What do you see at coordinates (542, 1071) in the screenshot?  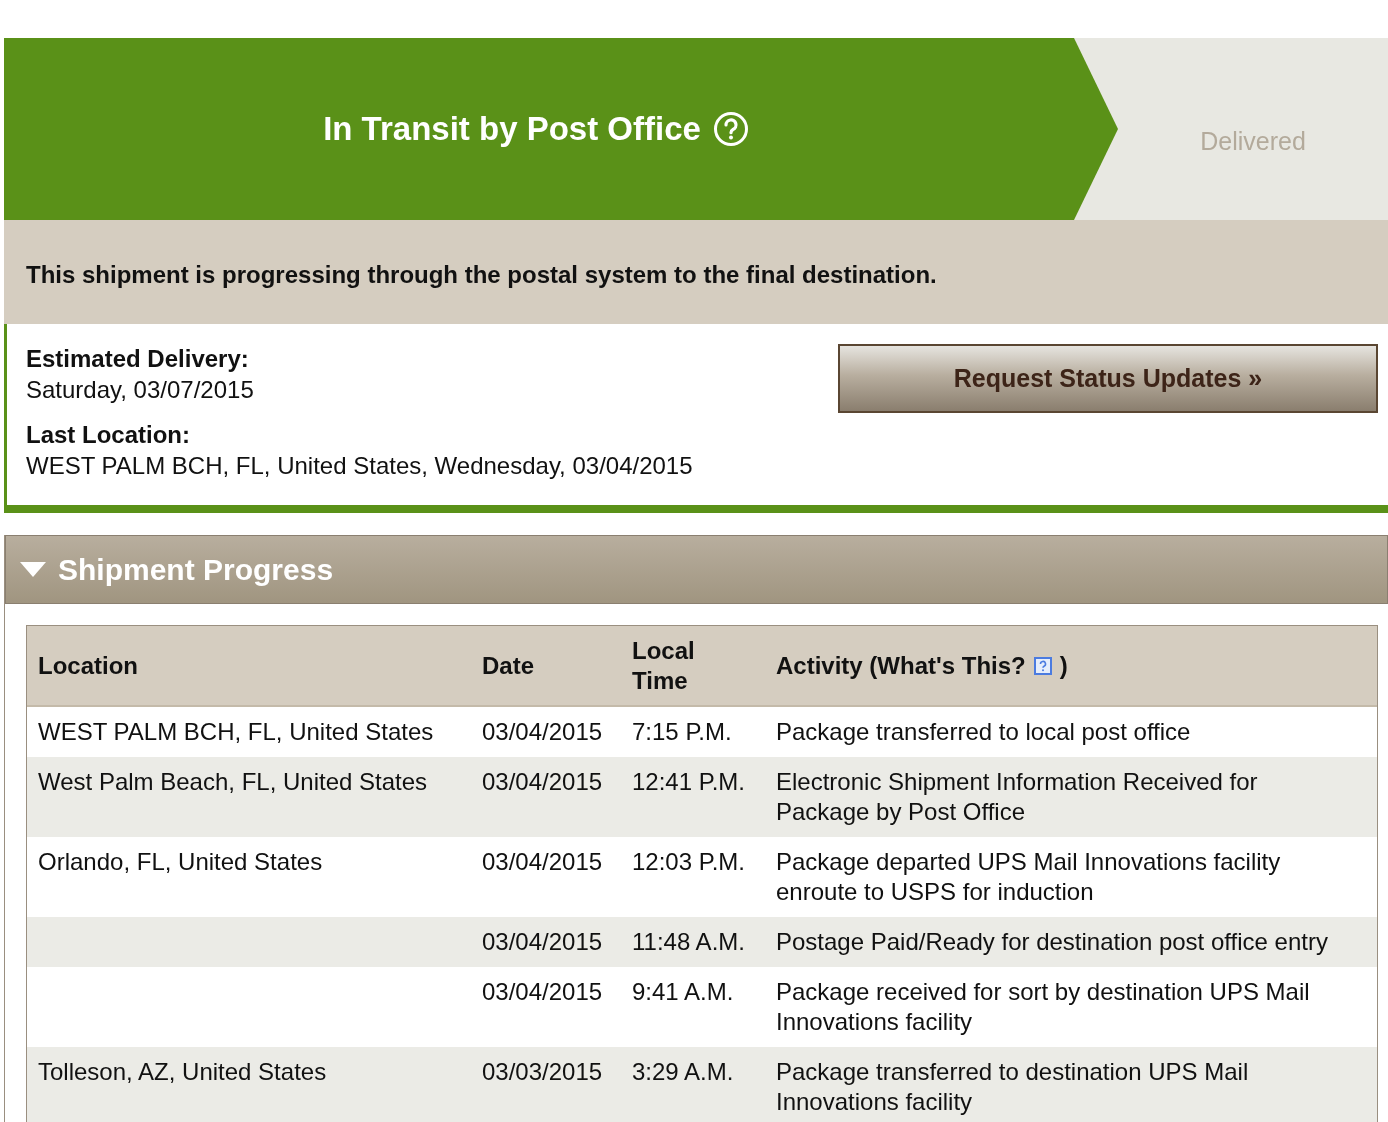 I see `table-cell: 03/03/2015` at bounding box center [542, 1071].